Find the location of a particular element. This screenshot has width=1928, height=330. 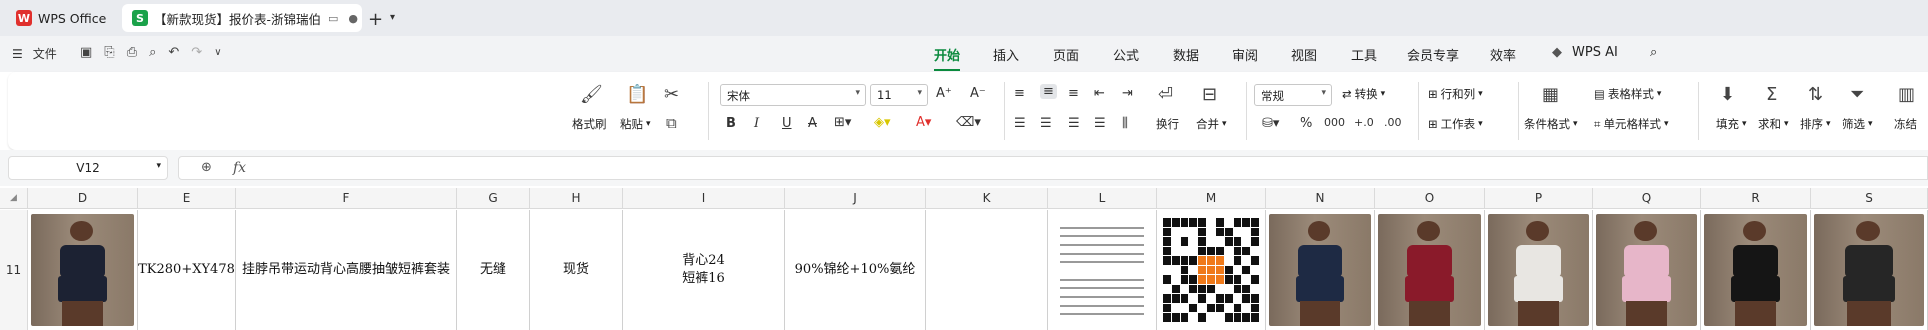

percent-icon: % is located at coordinates (1306, 123).